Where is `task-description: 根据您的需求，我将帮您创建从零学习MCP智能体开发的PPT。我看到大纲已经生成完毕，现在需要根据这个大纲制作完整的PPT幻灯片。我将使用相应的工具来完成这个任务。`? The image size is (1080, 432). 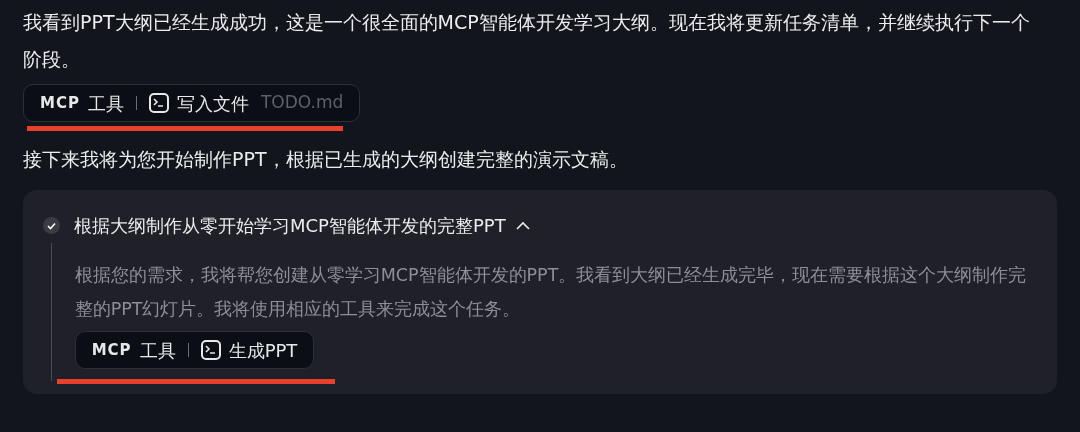
task-description: 根据您的需求，我将帮您创建从零学习MCP智能体开发的PPT。我看到大纲已经生成完毕，现在需要根据这个大纲制作完整的PPT幻灯片。我将使用相应的工具来完成这个任务。 is located at coordinates (551, 292).